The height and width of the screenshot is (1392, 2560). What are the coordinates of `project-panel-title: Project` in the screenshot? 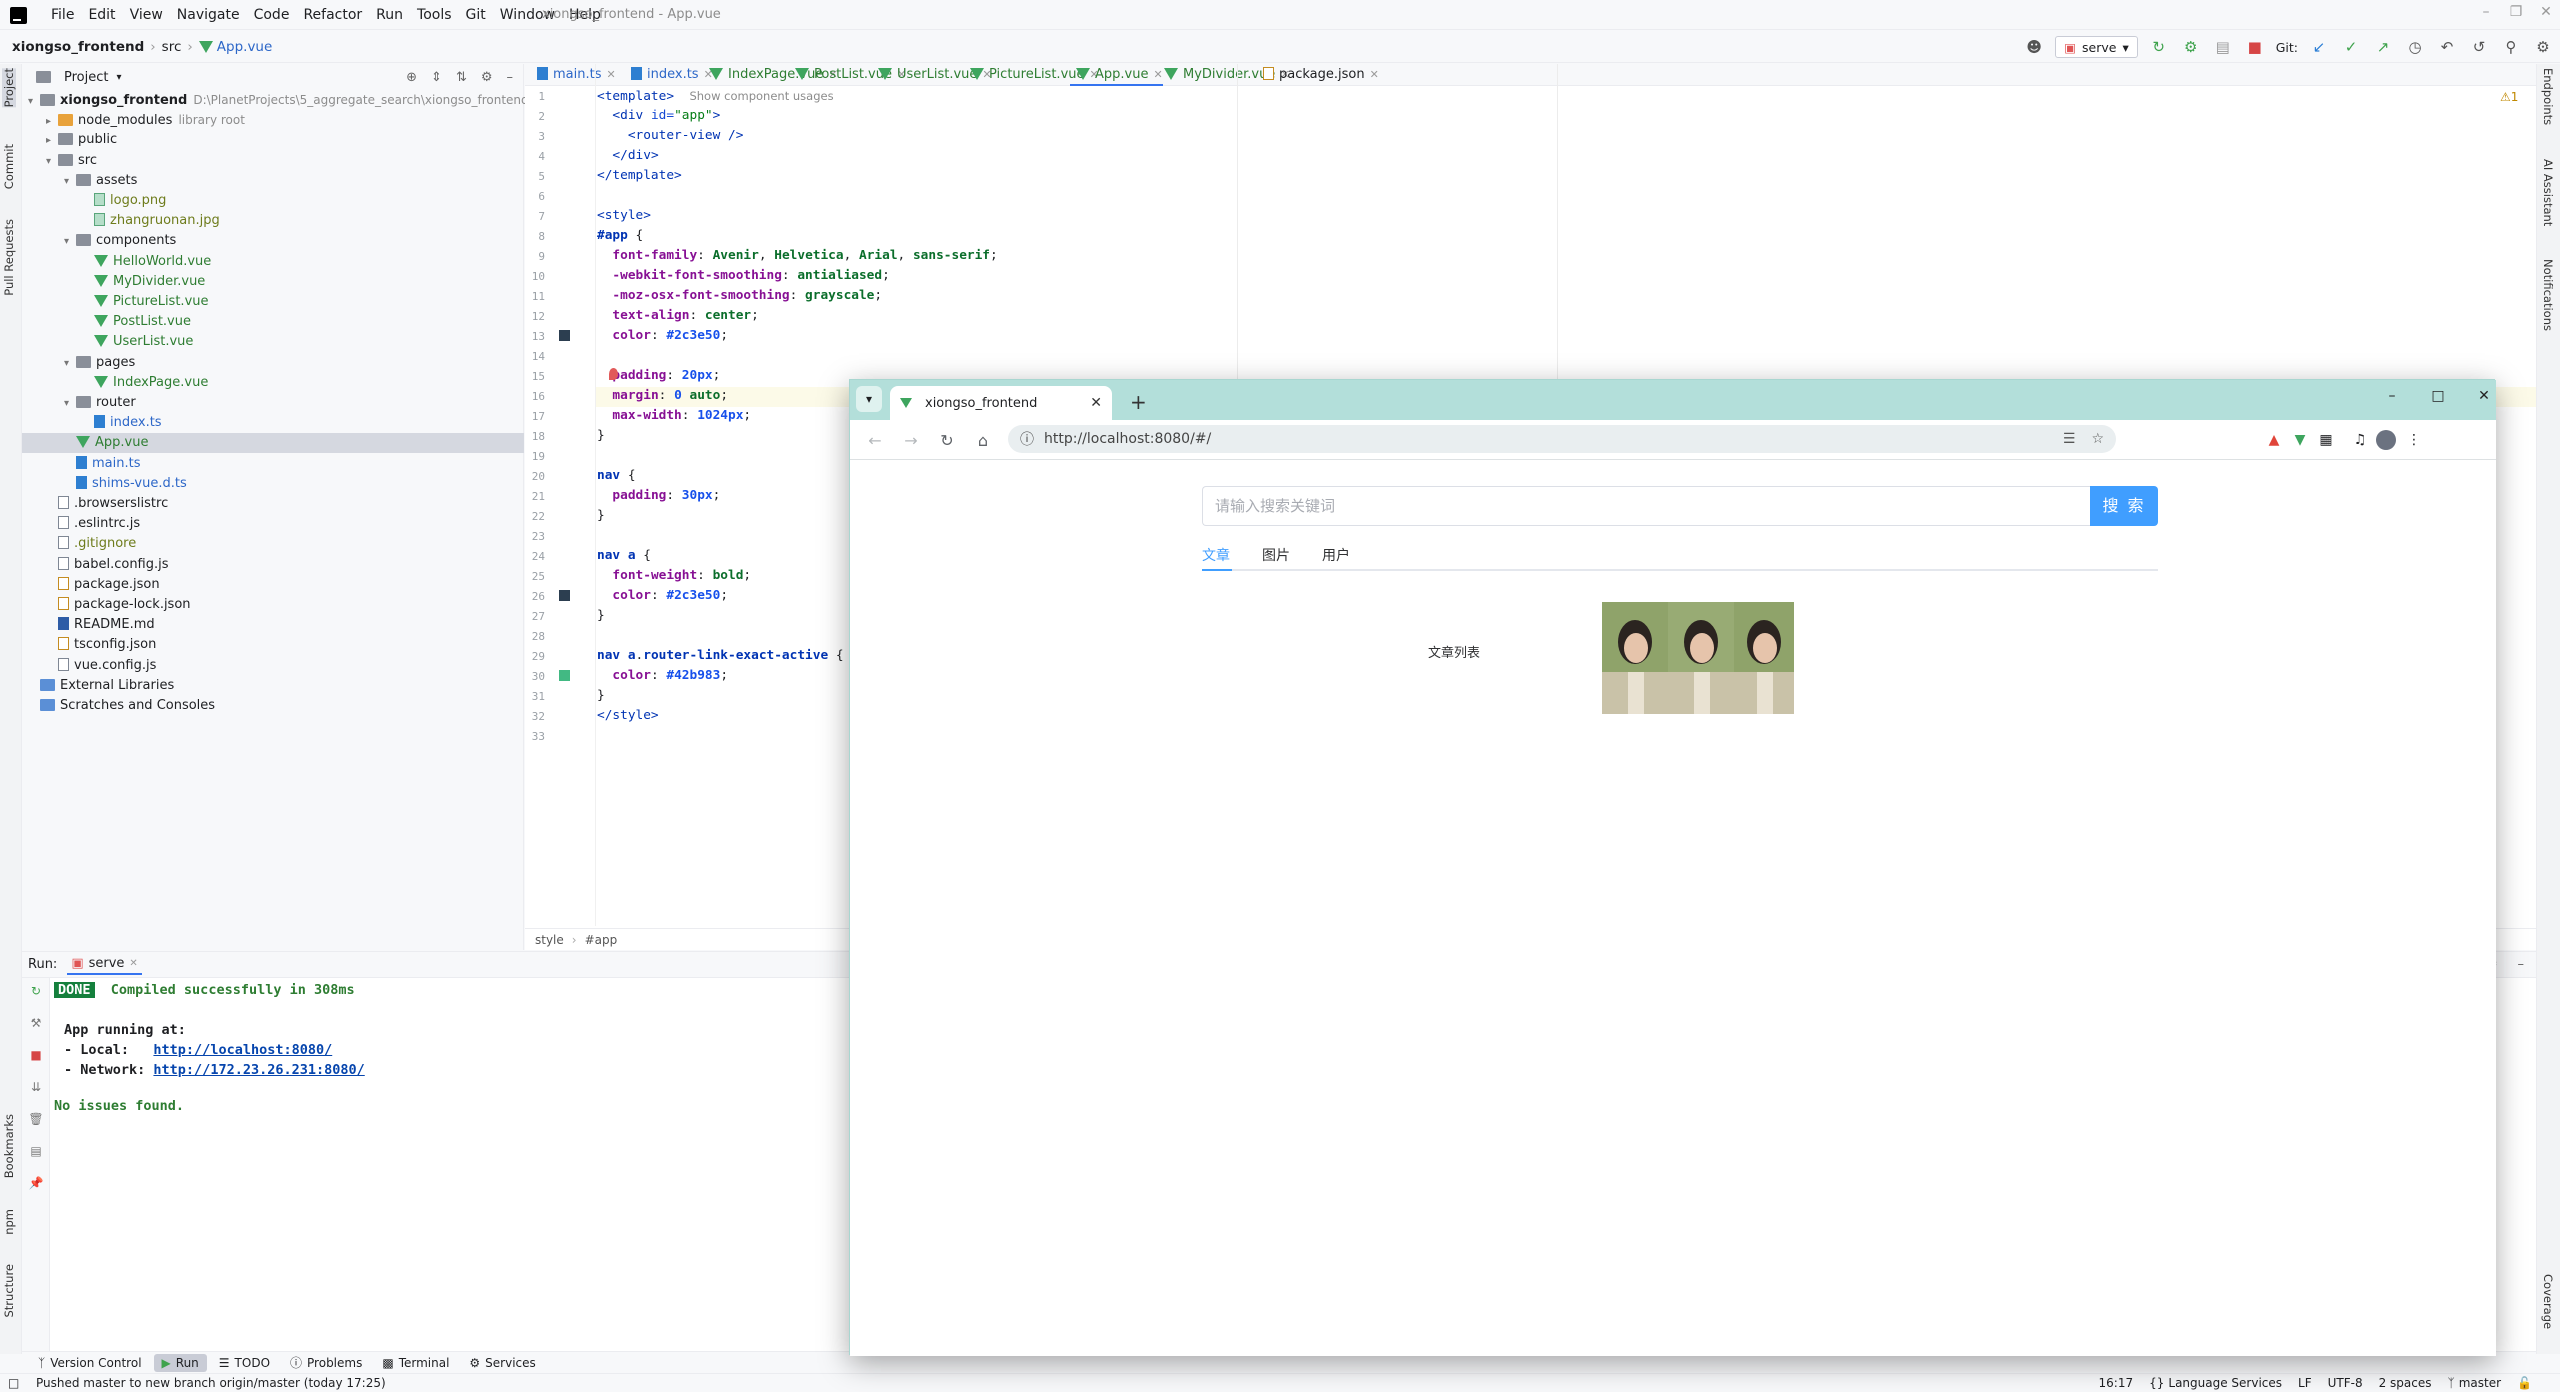 It's located at (86, 77).